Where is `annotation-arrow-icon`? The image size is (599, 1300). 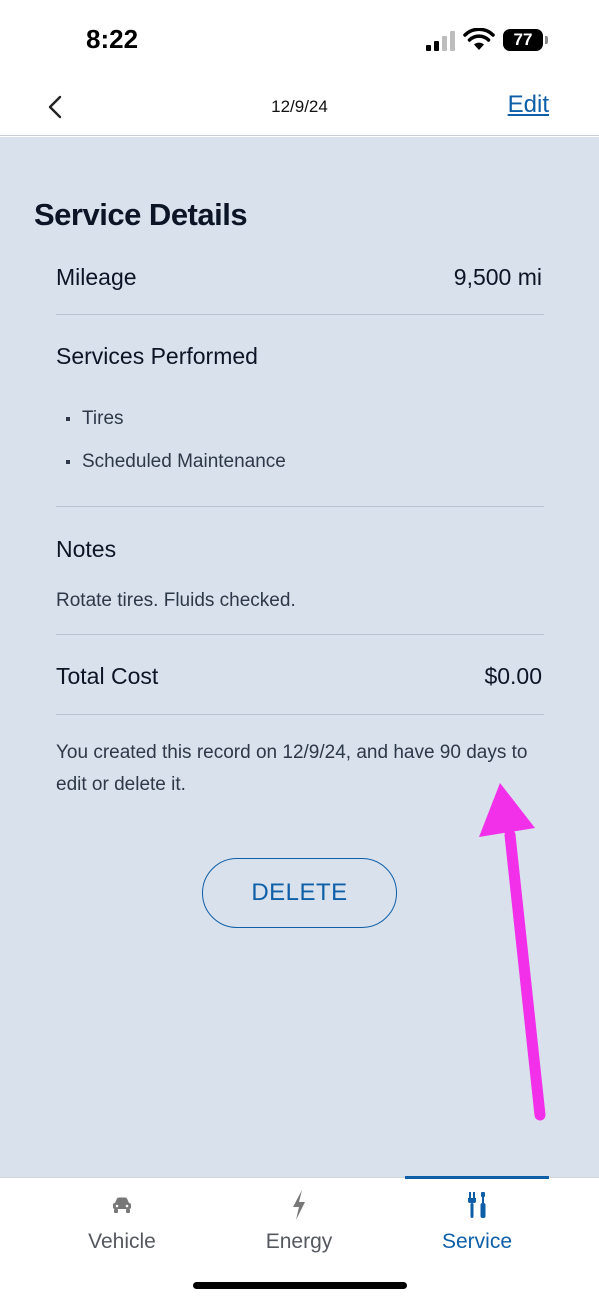 annotation-arrow-icon is located at coordinates (512, 952).